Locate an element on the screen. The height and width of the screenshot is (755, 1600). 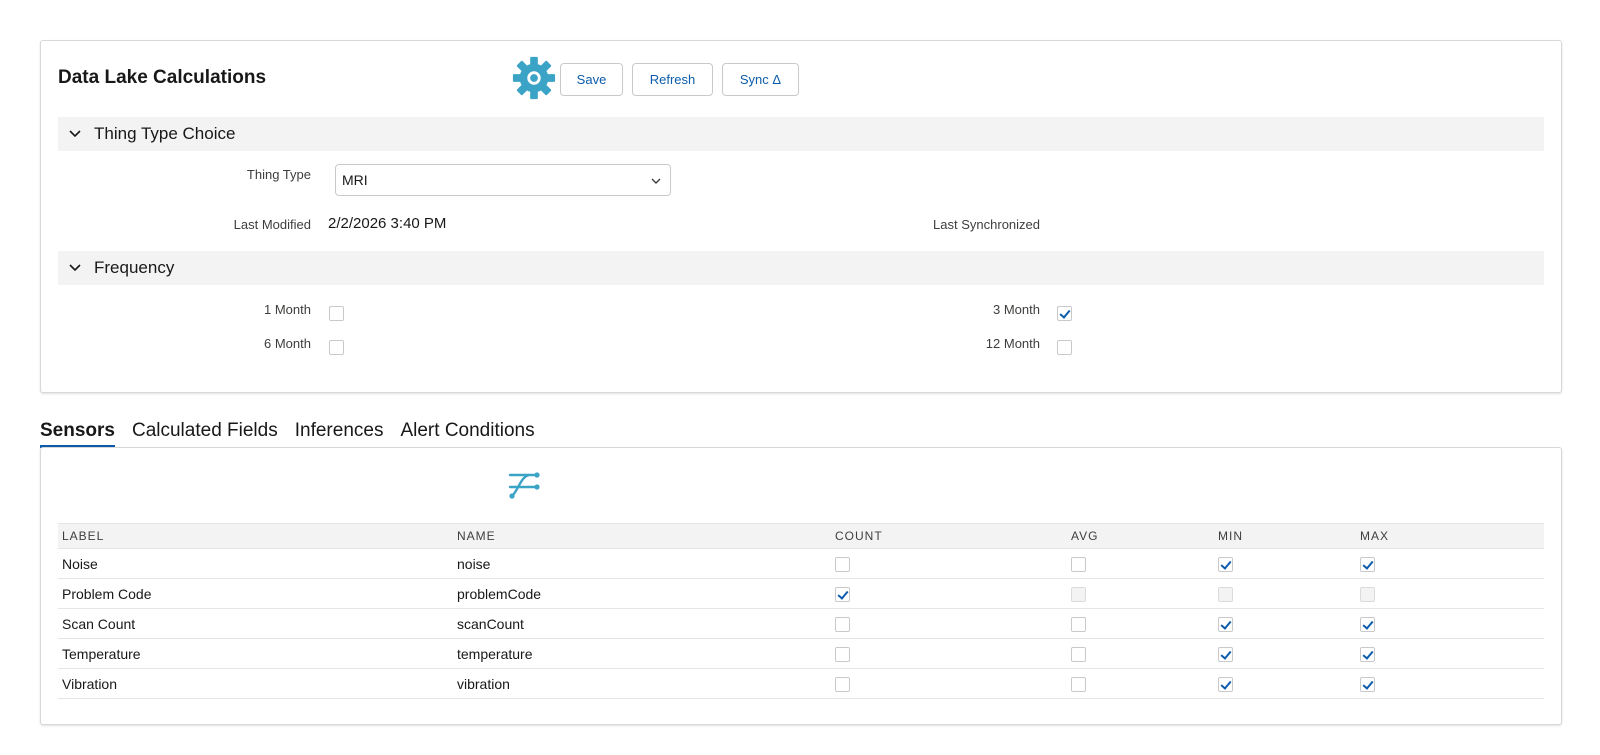
refresh-button: Refresh is located at coordinates (672, 79).